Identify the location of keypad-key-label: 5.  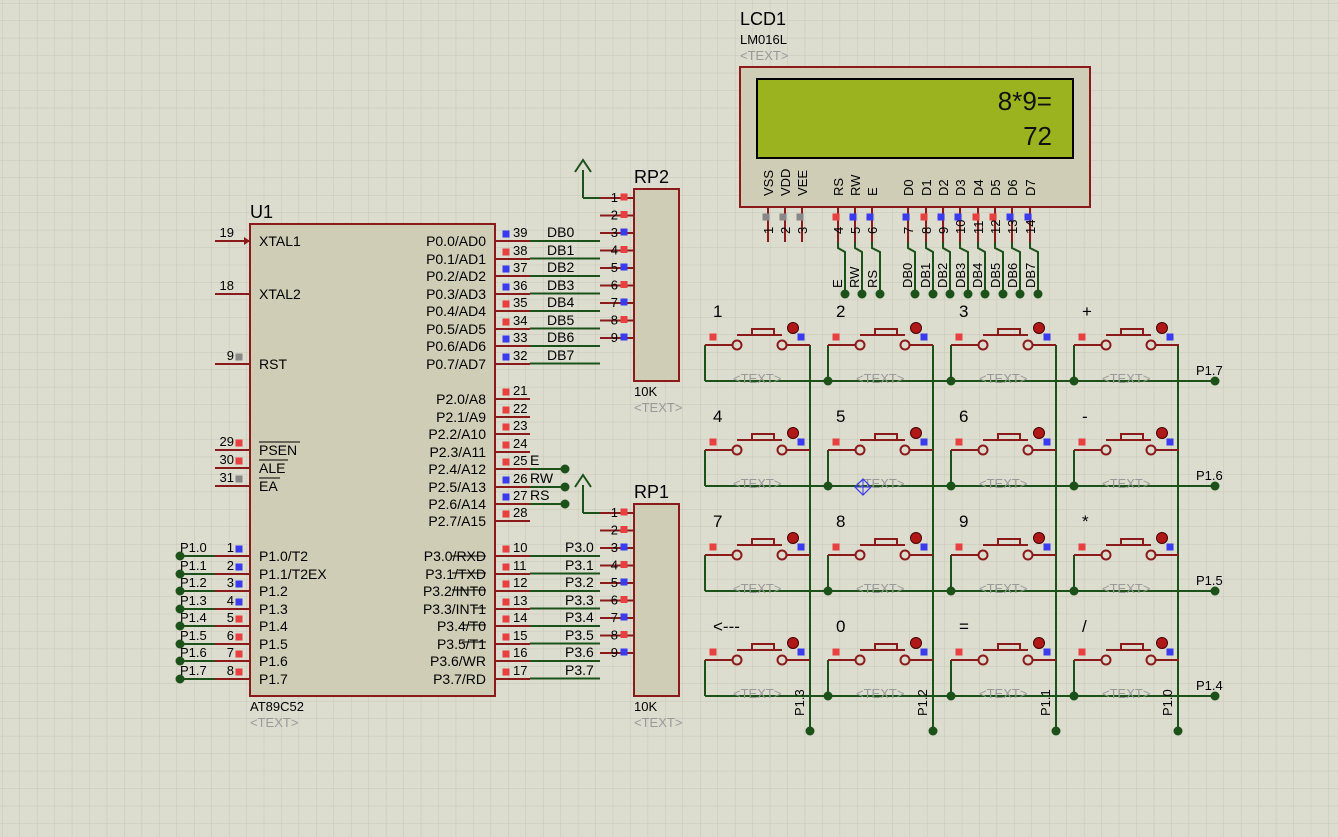
(840, 416).